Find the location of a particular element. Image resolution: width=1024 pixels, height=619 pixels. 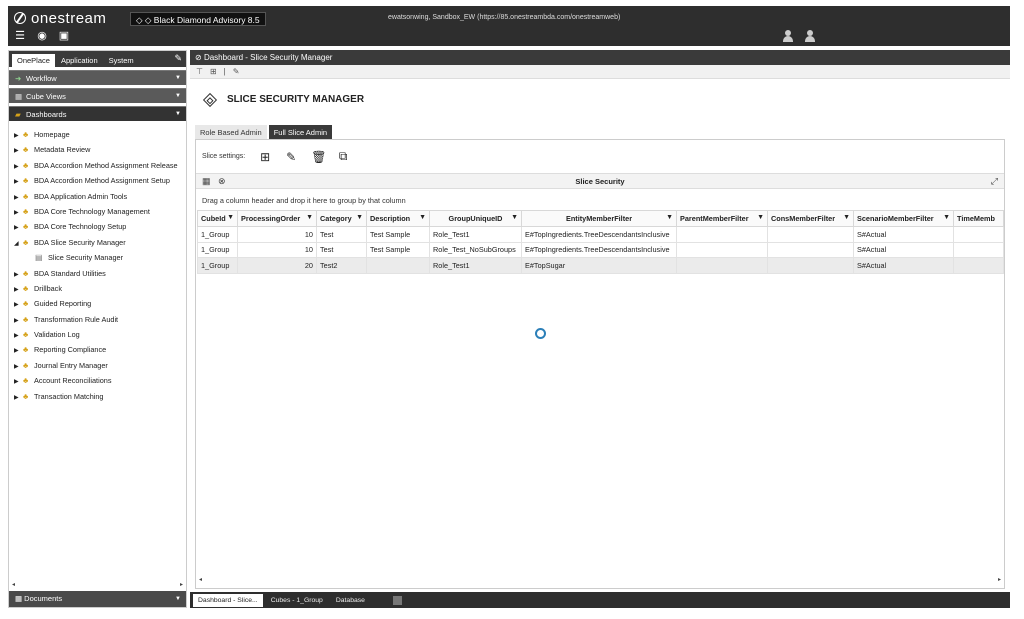

cell-groupuniqueid: Role_Test_NoSubGroups is located at coordinates (475, 249).